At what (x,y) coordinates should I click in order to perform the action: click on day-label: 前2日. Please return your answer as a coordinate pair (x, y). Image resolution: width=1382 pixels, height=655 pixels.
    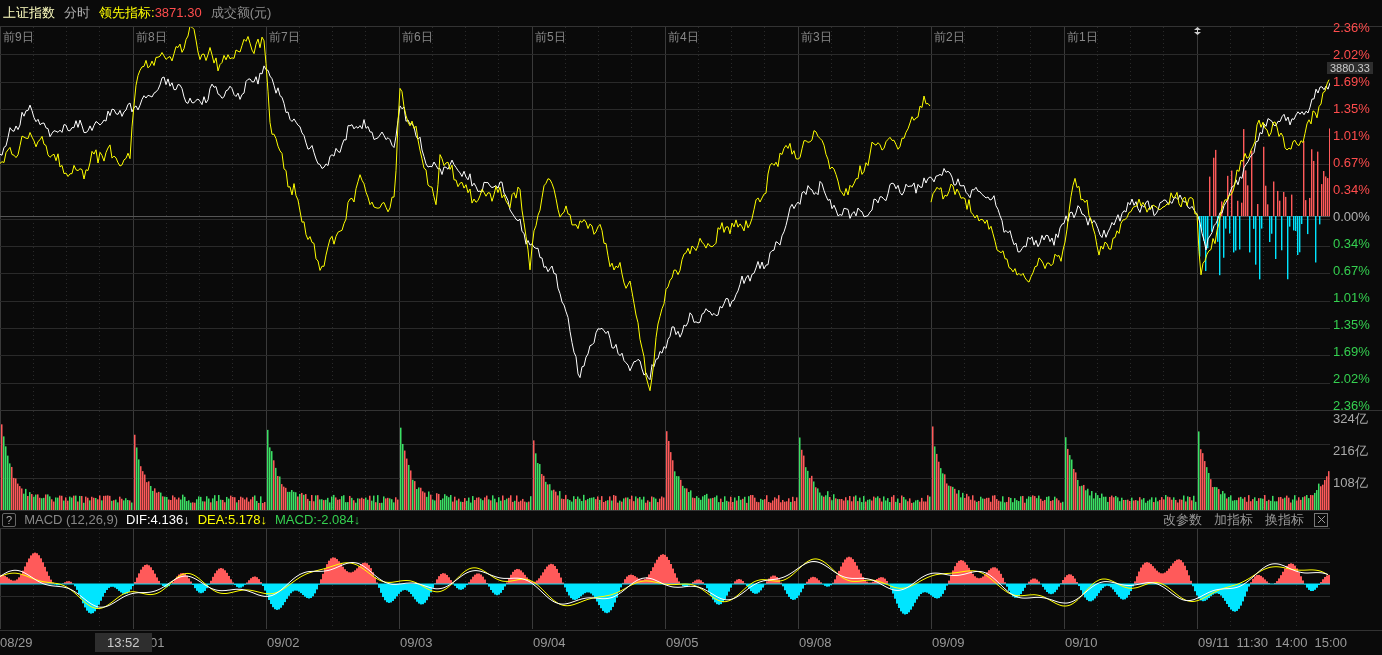
    Looking at the image, I should click on (949, 37).